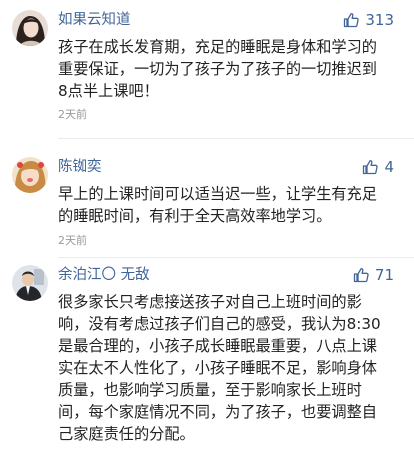  What do you see at coordinates (217, 69) in the screenshot?
I see `comment-text-line: 重要保证，一切为了孩子为了孩子的一切推迟到` at bounding box center [217, 69].